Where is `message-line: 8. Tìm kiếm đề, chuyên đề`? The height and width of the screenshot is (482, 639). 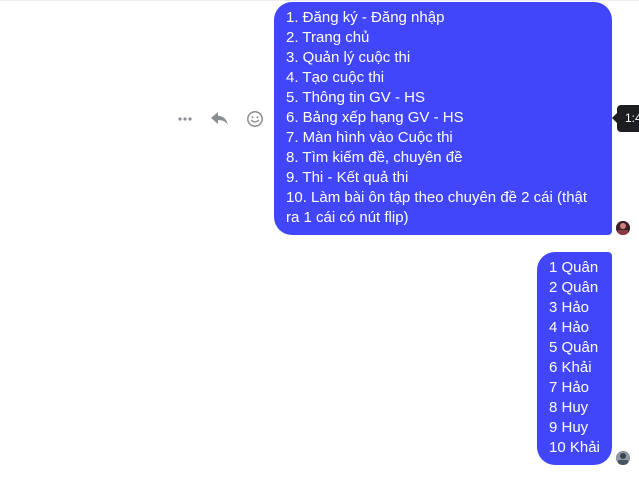
message-line: 8. Tìm kiếm đề, chuyên đề is located at coordinates (374, 157).